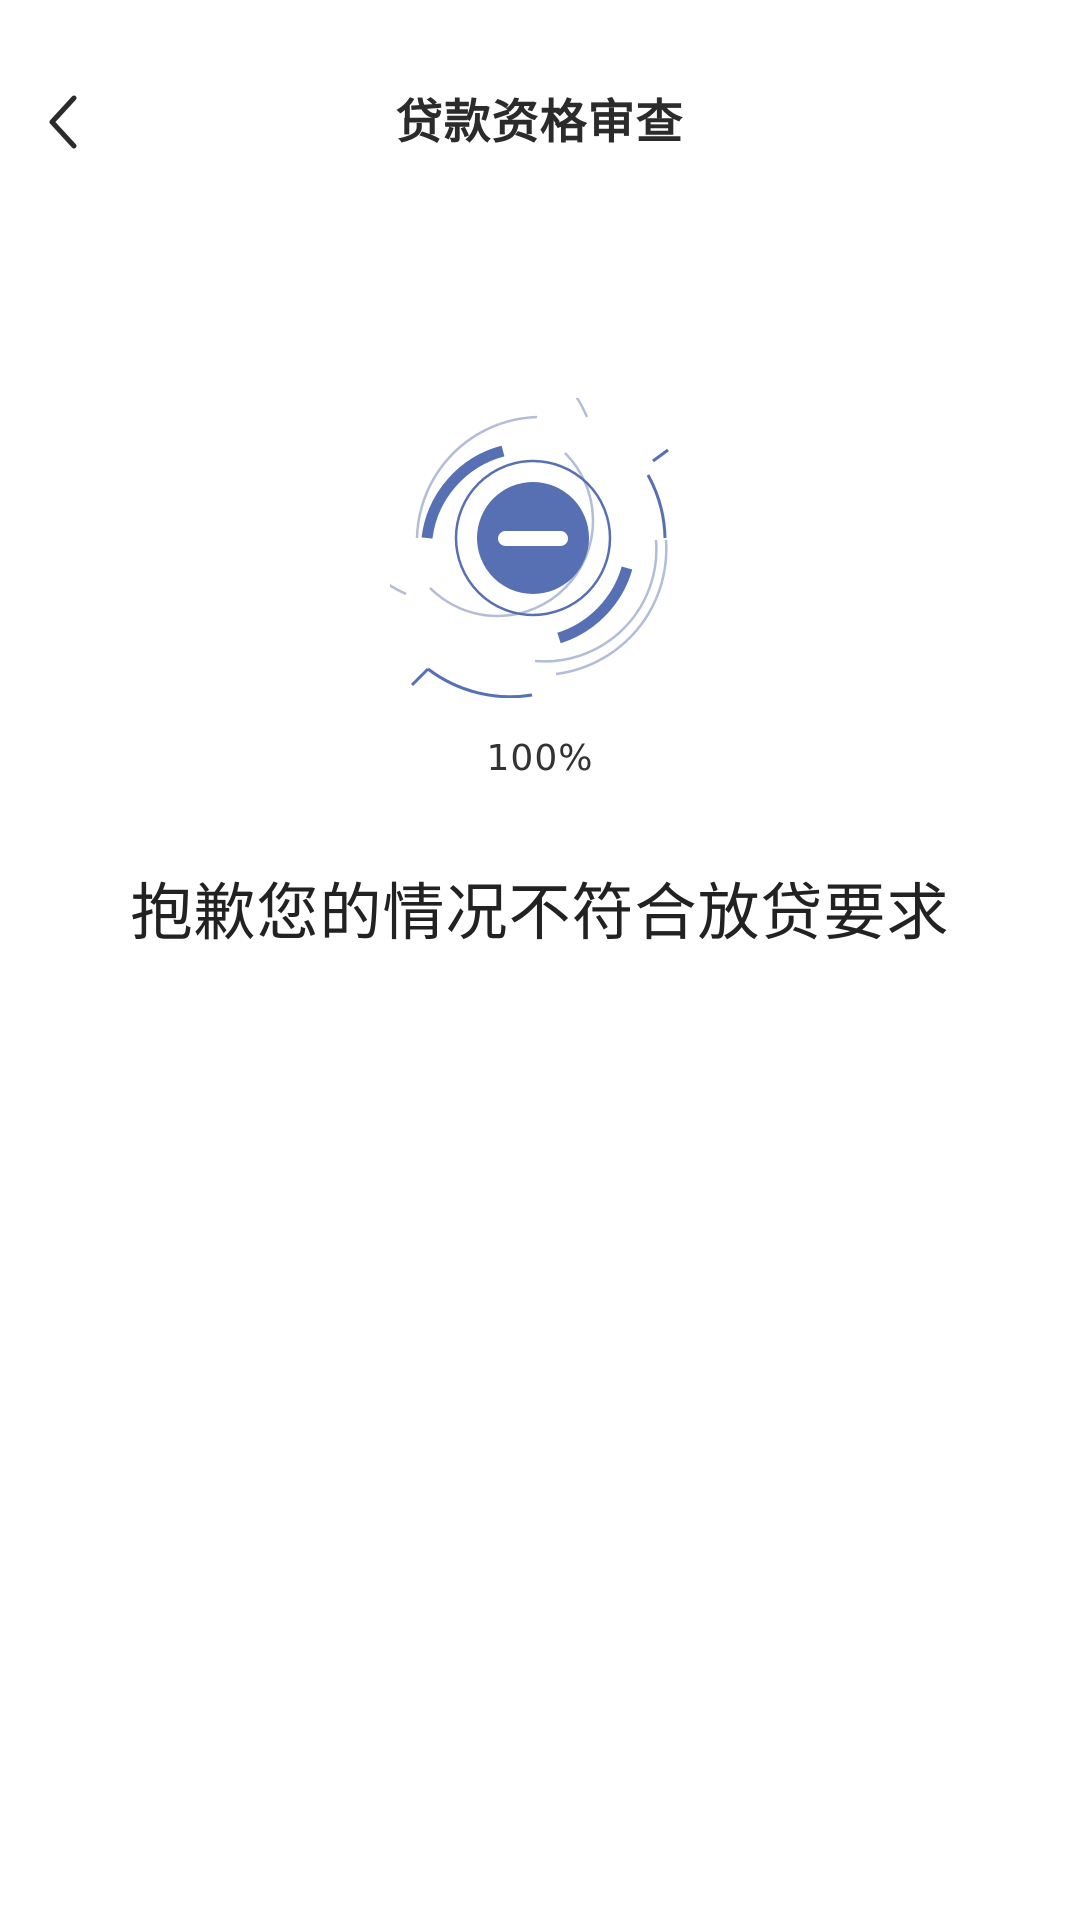 Image resolution: width=1080 pixels, height=1920 pixels. What do you see at coordinates (496, 515) in the screenshot?
I see `minus-circle-icon` at bounding box center [496, 515].